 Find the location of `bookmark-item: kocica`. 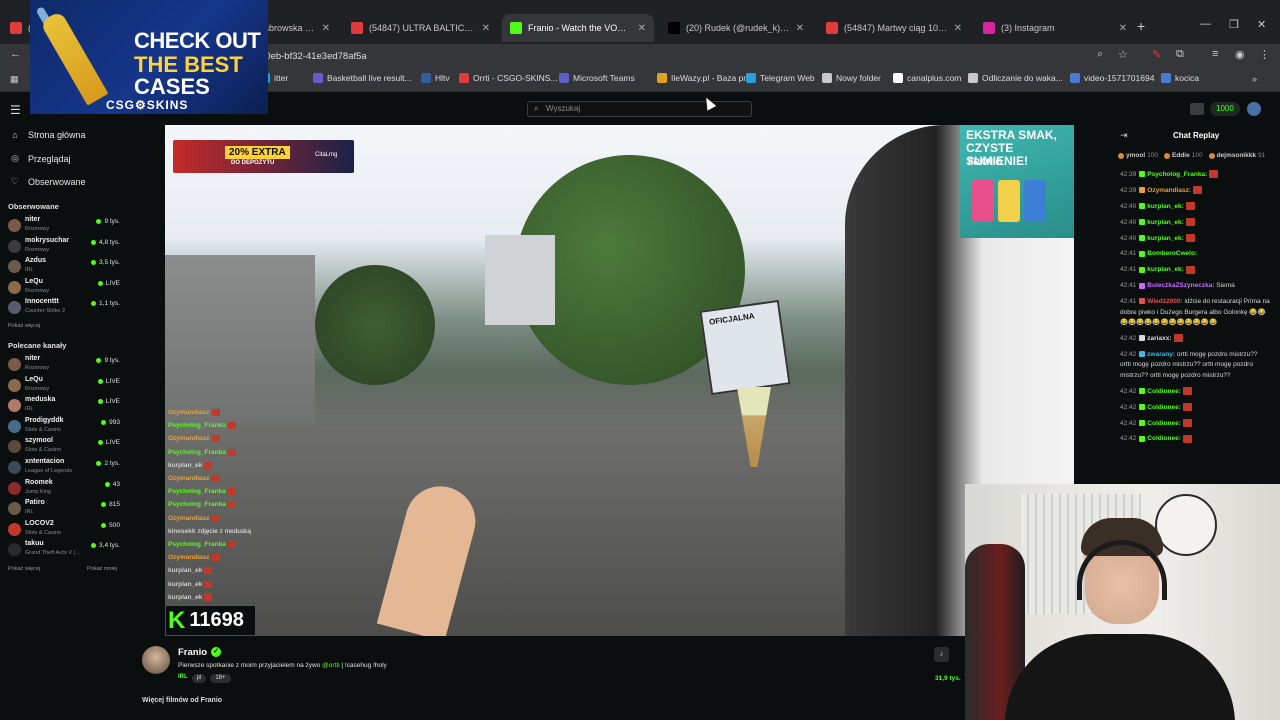

bookmark-item: kocica is located at coordinates (1180, 78).